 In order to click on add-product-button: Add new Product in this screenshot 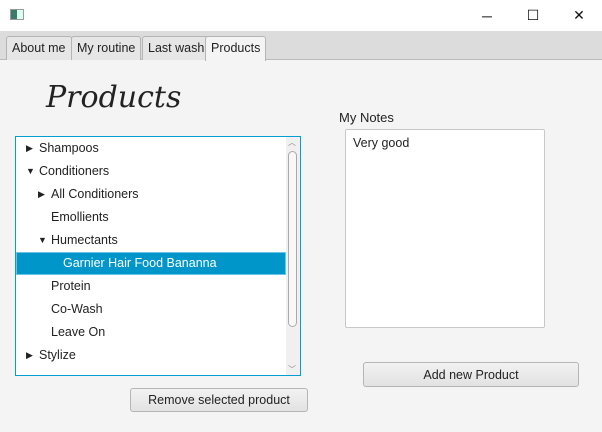, I will do `click(471, 374)`.